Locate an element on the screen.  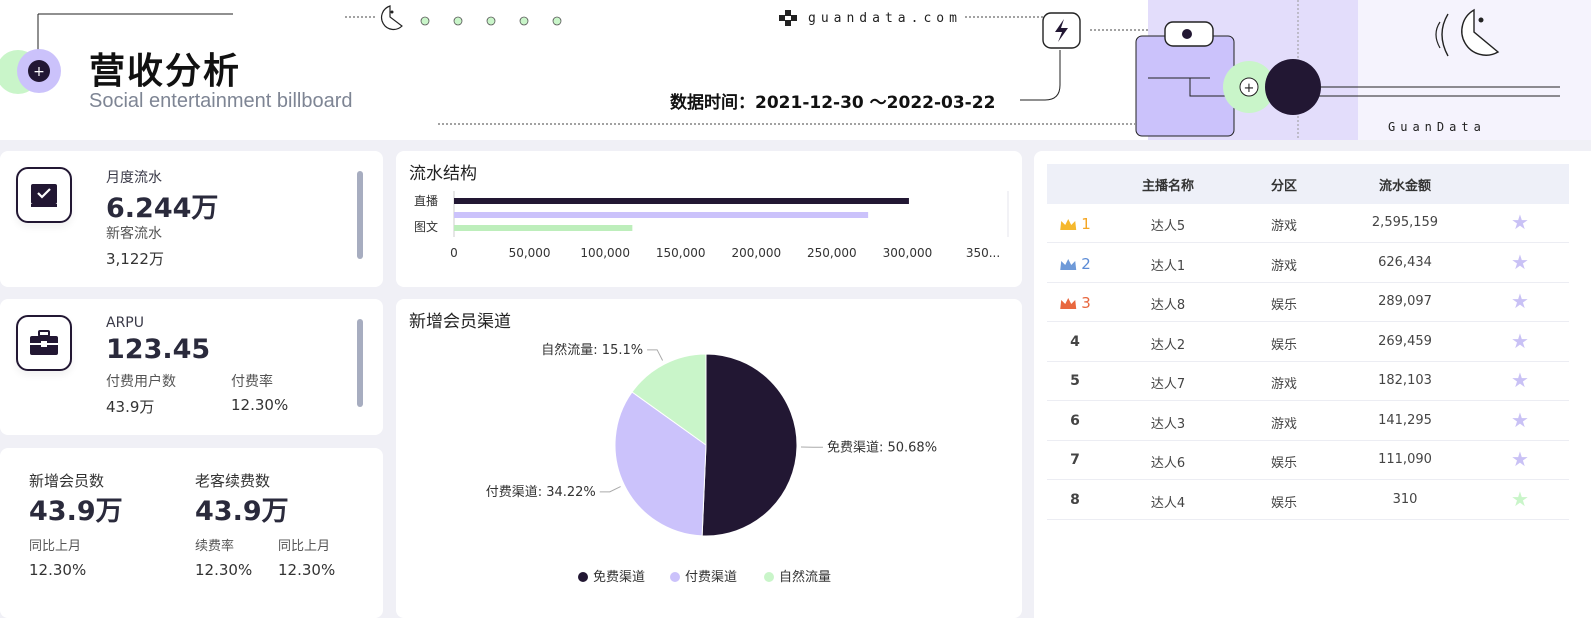
yoy-label-2: 同比上月 is located at coordinates (304, 546).